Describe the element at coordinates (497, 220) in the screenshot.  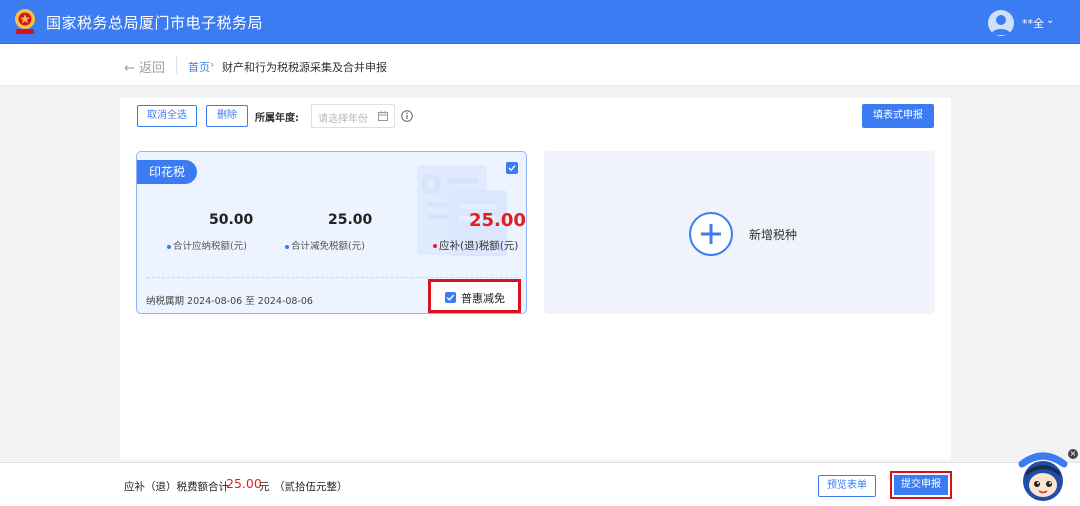
I see `due-amount: 25.00` at that location.